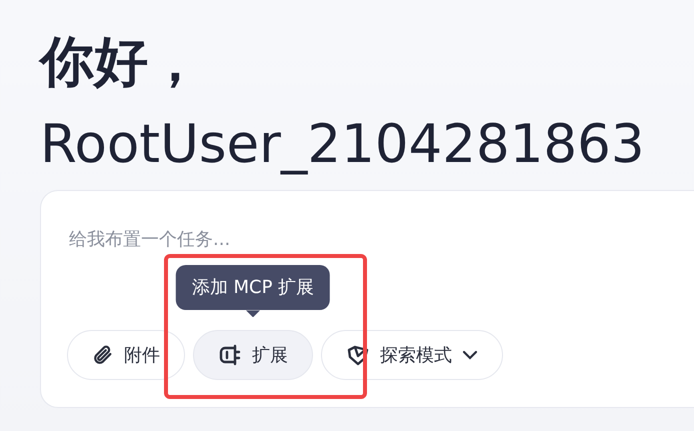 The width and height of the screenshot is (694, 431). What do you see at coordinates (126, 355) in the screenshot?
I see `attach-button: 附件` at bounding box center [126, 355].